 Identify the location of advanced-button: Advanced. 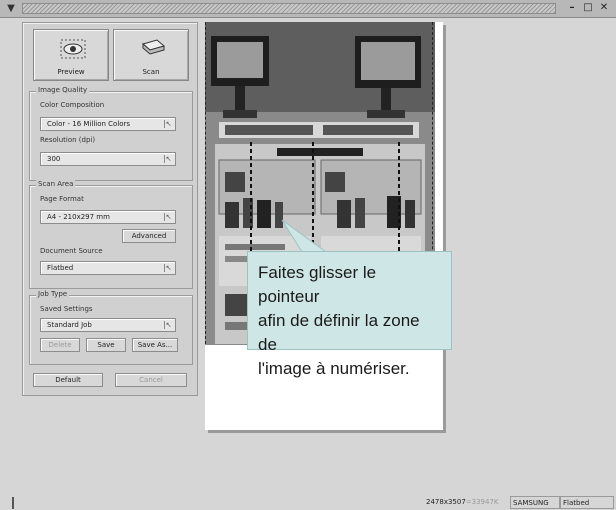
(149, 236).